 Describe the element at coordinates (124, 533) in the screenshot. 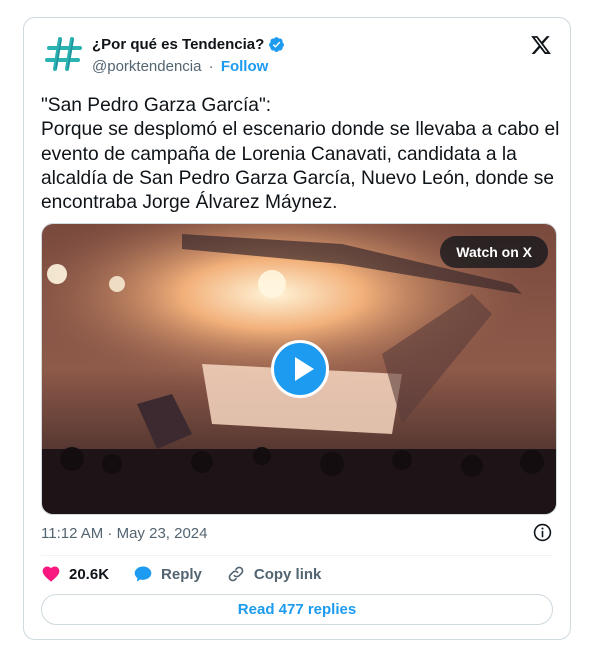

I see `tweet-timestamp: 11:12 AM · May 23, 2024` at that location.